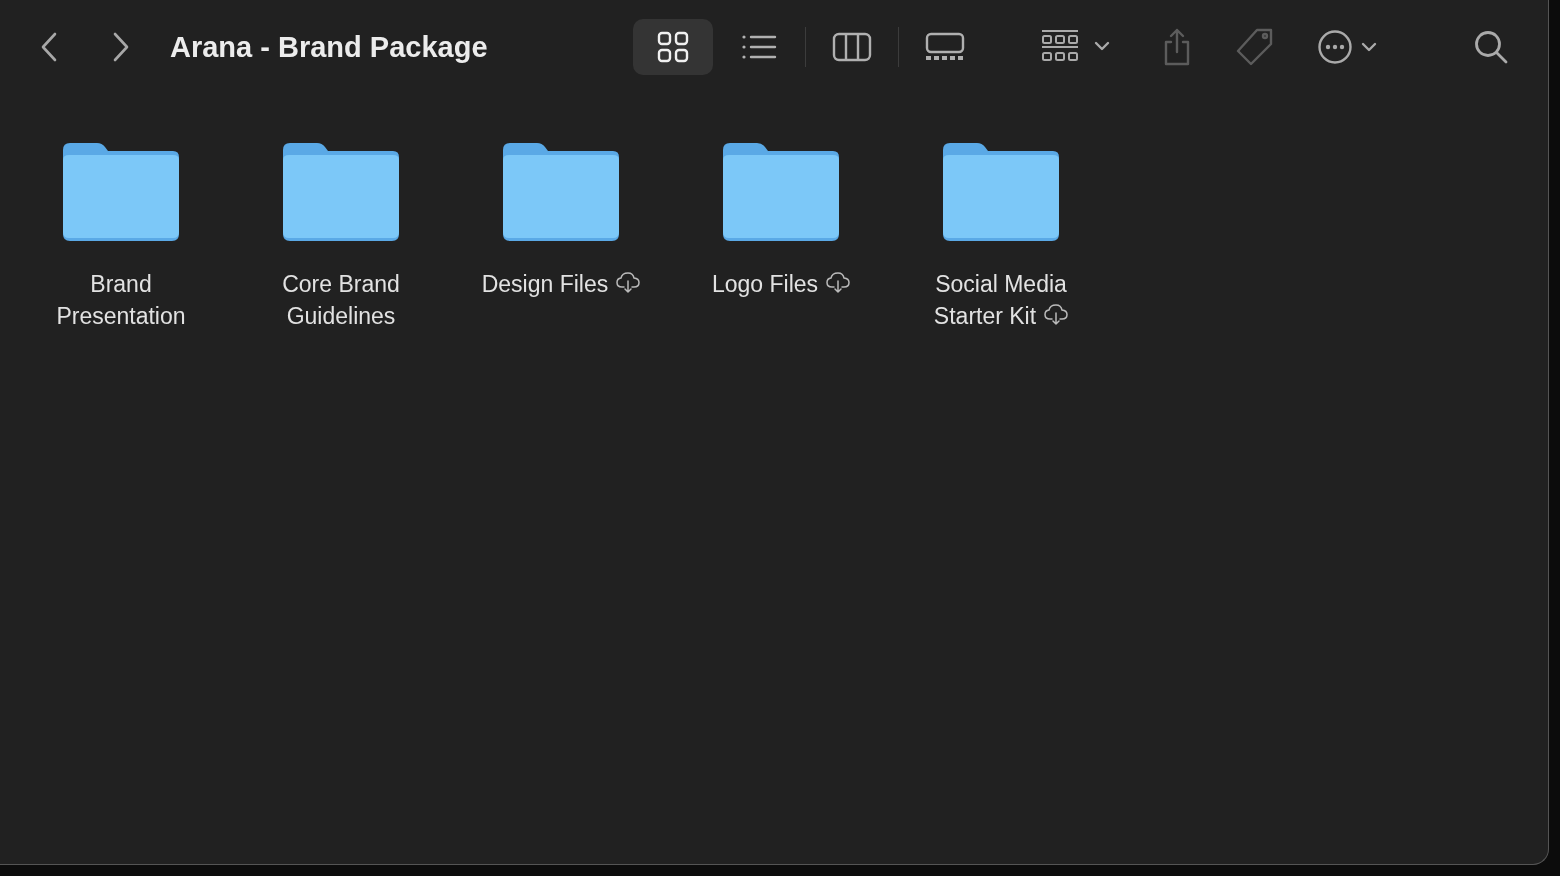 The image size is (1560, 876). Describe the element at coordinates (759, 47) in the screenshot. I see `list-icon` at that location.